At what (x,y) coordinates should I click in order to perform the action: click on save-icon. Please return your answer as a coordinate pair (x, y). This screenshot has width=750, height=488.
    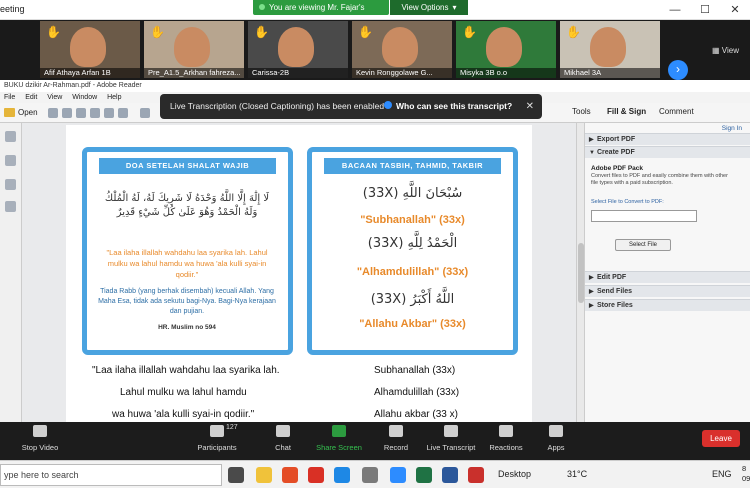
    Looking at the image, I should click on (67, 113).